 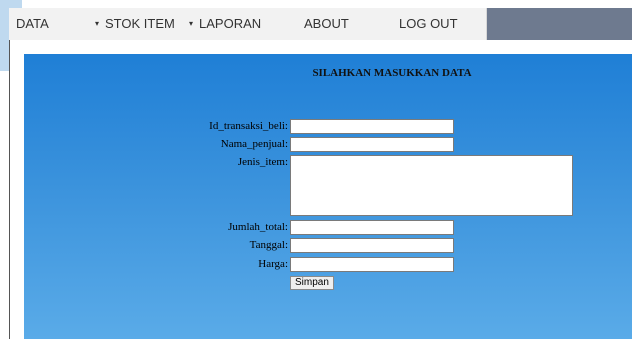 What do you see at coordinates (262, 162) in the screenshot?
I see `label-jenis-item: Jenis_item:` at bounding box center [262, 162].